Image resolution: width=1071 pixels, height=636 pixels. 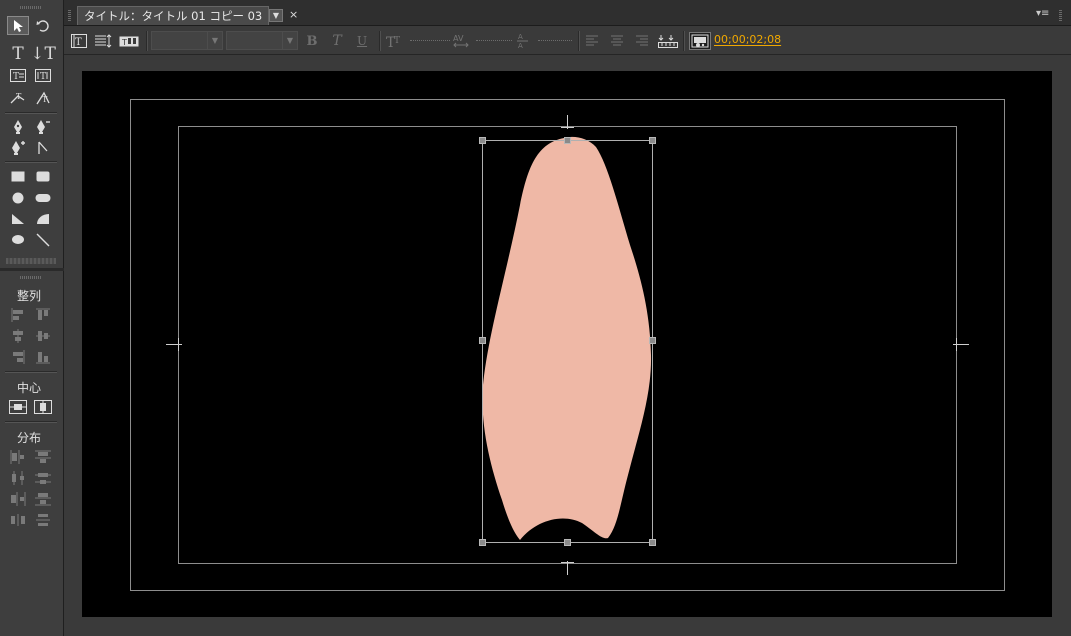 I want to click on timecode-display: 00;00;02;08, so click(x=747, y=39).